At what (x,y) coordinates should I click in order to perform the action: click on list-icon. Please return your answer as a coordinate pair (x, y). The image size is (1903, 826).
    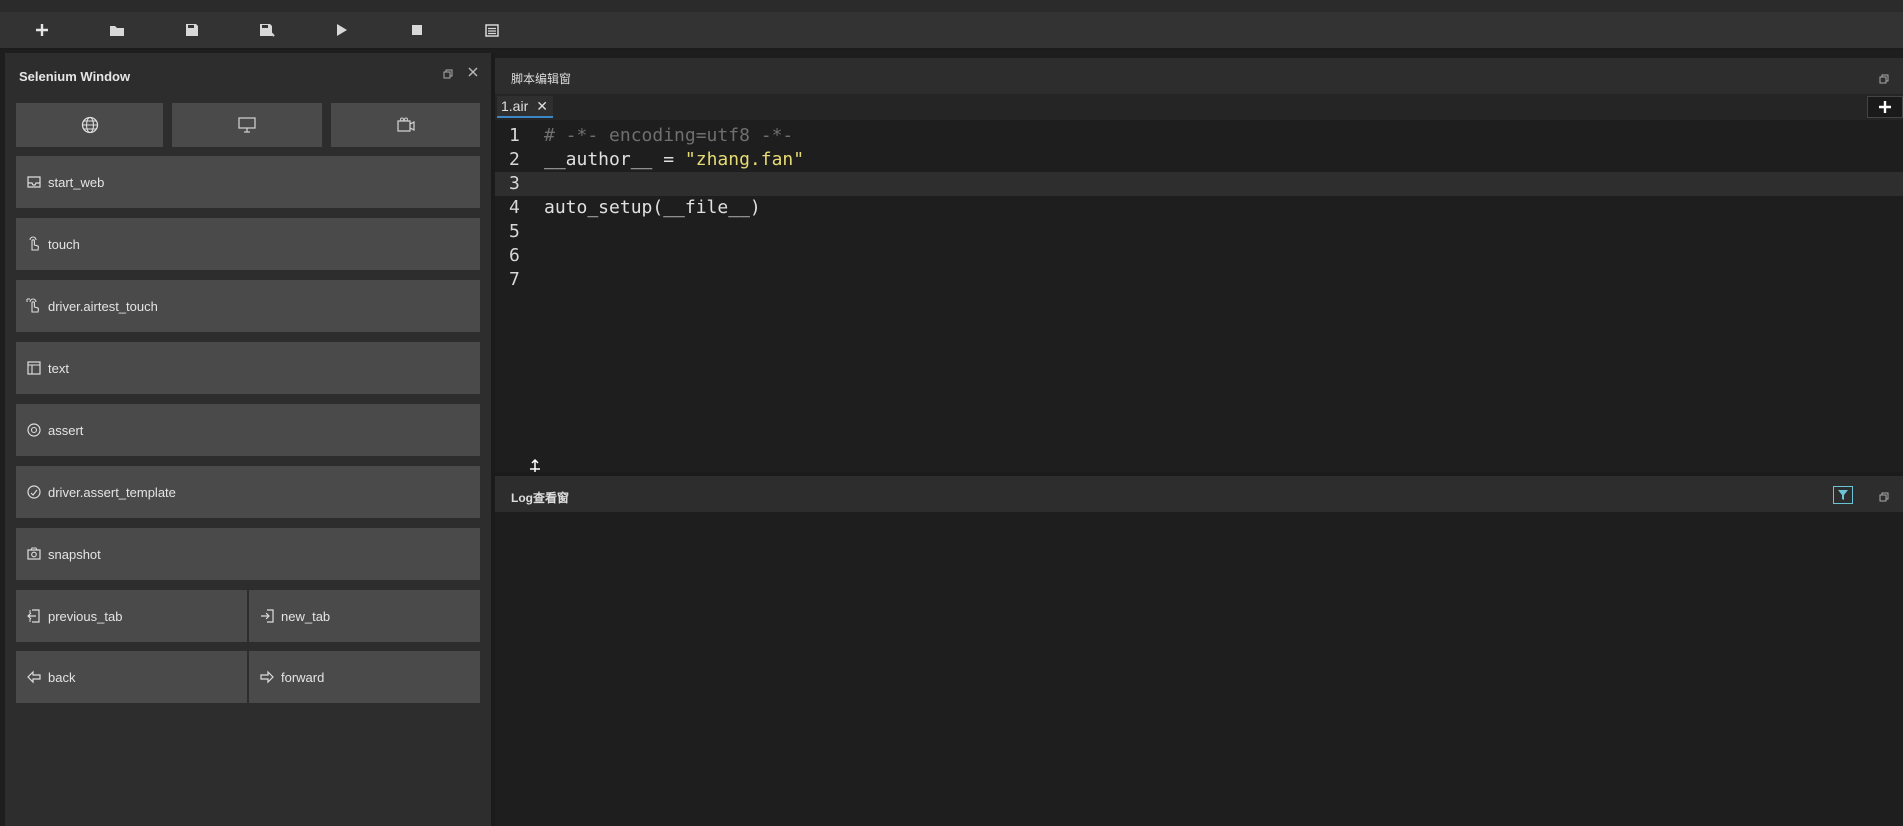
    Looking at the image, I should click on (492, 30).